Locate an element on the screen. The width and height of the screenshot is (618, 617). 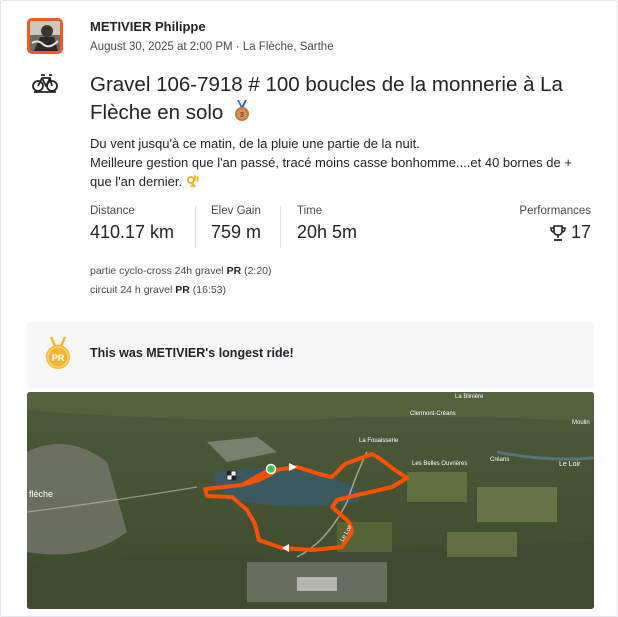
stat-label: Elev Gain is located at coordinates (236, 211).